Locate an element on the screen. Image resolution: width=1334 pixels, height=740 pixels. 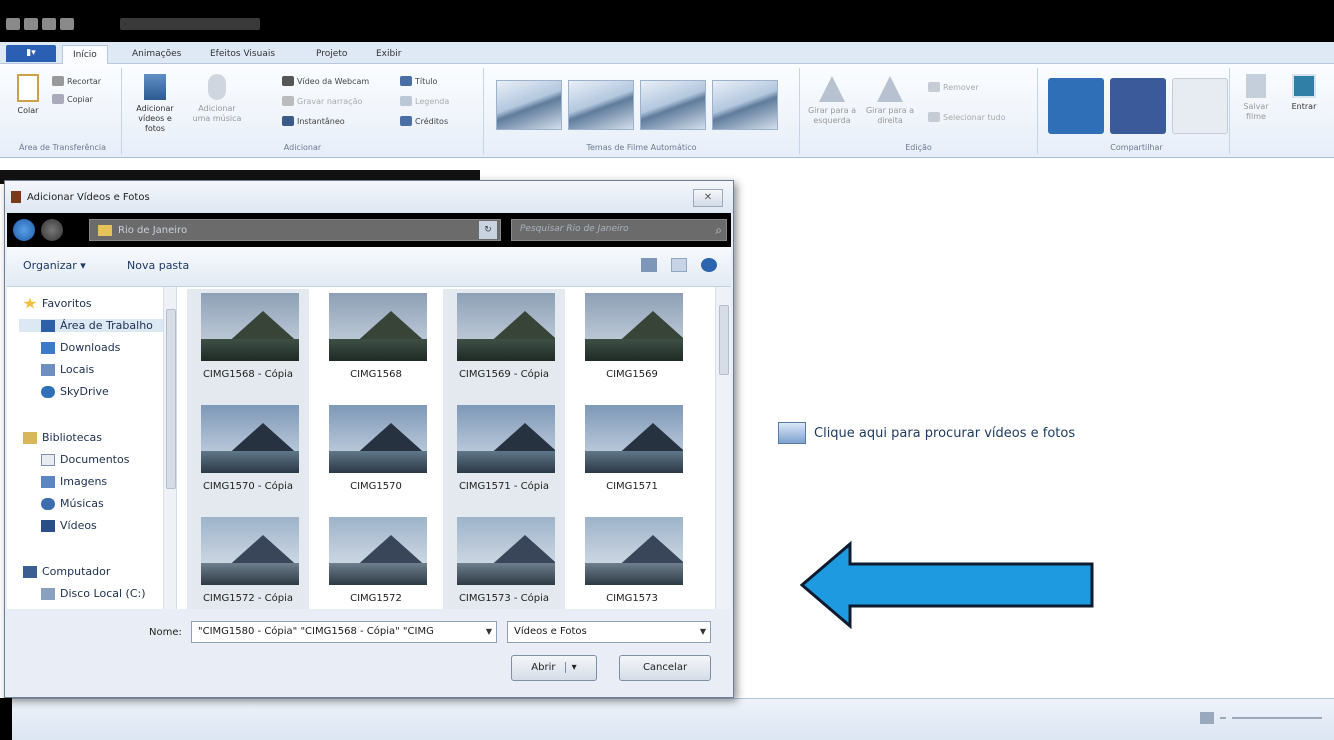
nav-musicas: Músicas is located at coordinates (72, 503).